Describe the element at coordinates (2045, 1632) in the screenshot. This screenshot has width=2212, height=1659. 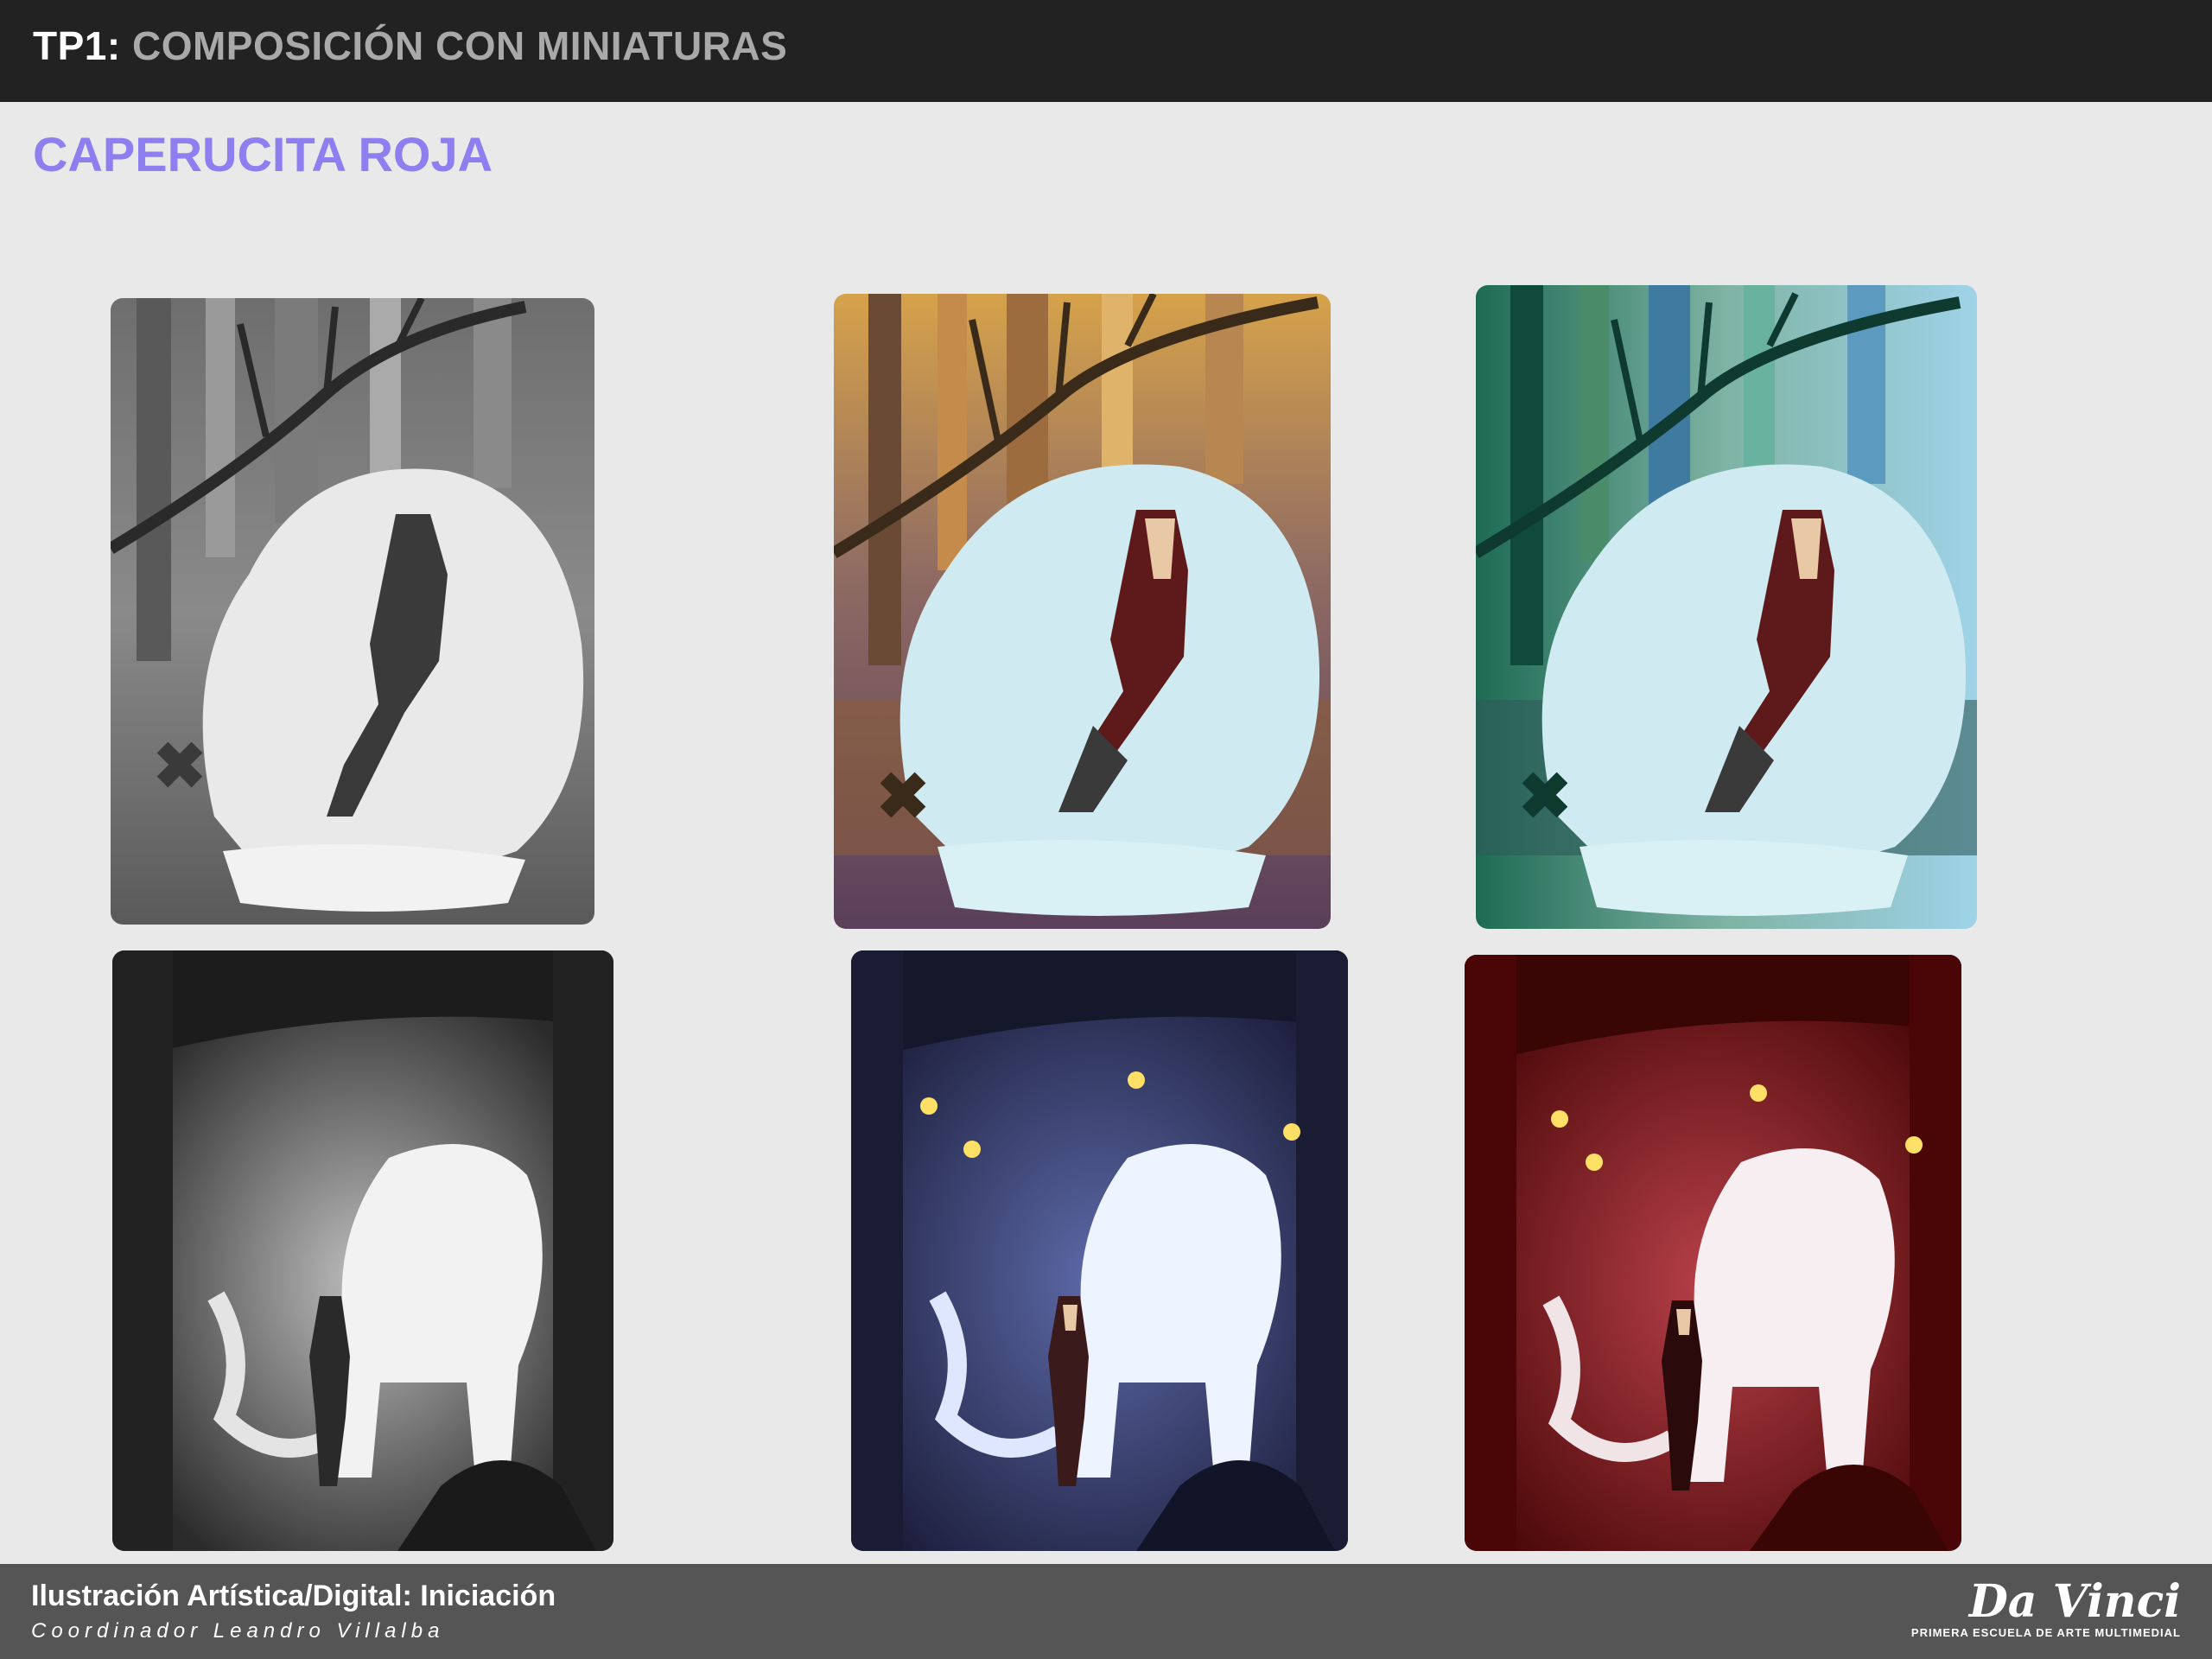
I see `logo-tagline: PRIMERA ESCUELA DE ARTE MULTIMEDIAL` at that location.